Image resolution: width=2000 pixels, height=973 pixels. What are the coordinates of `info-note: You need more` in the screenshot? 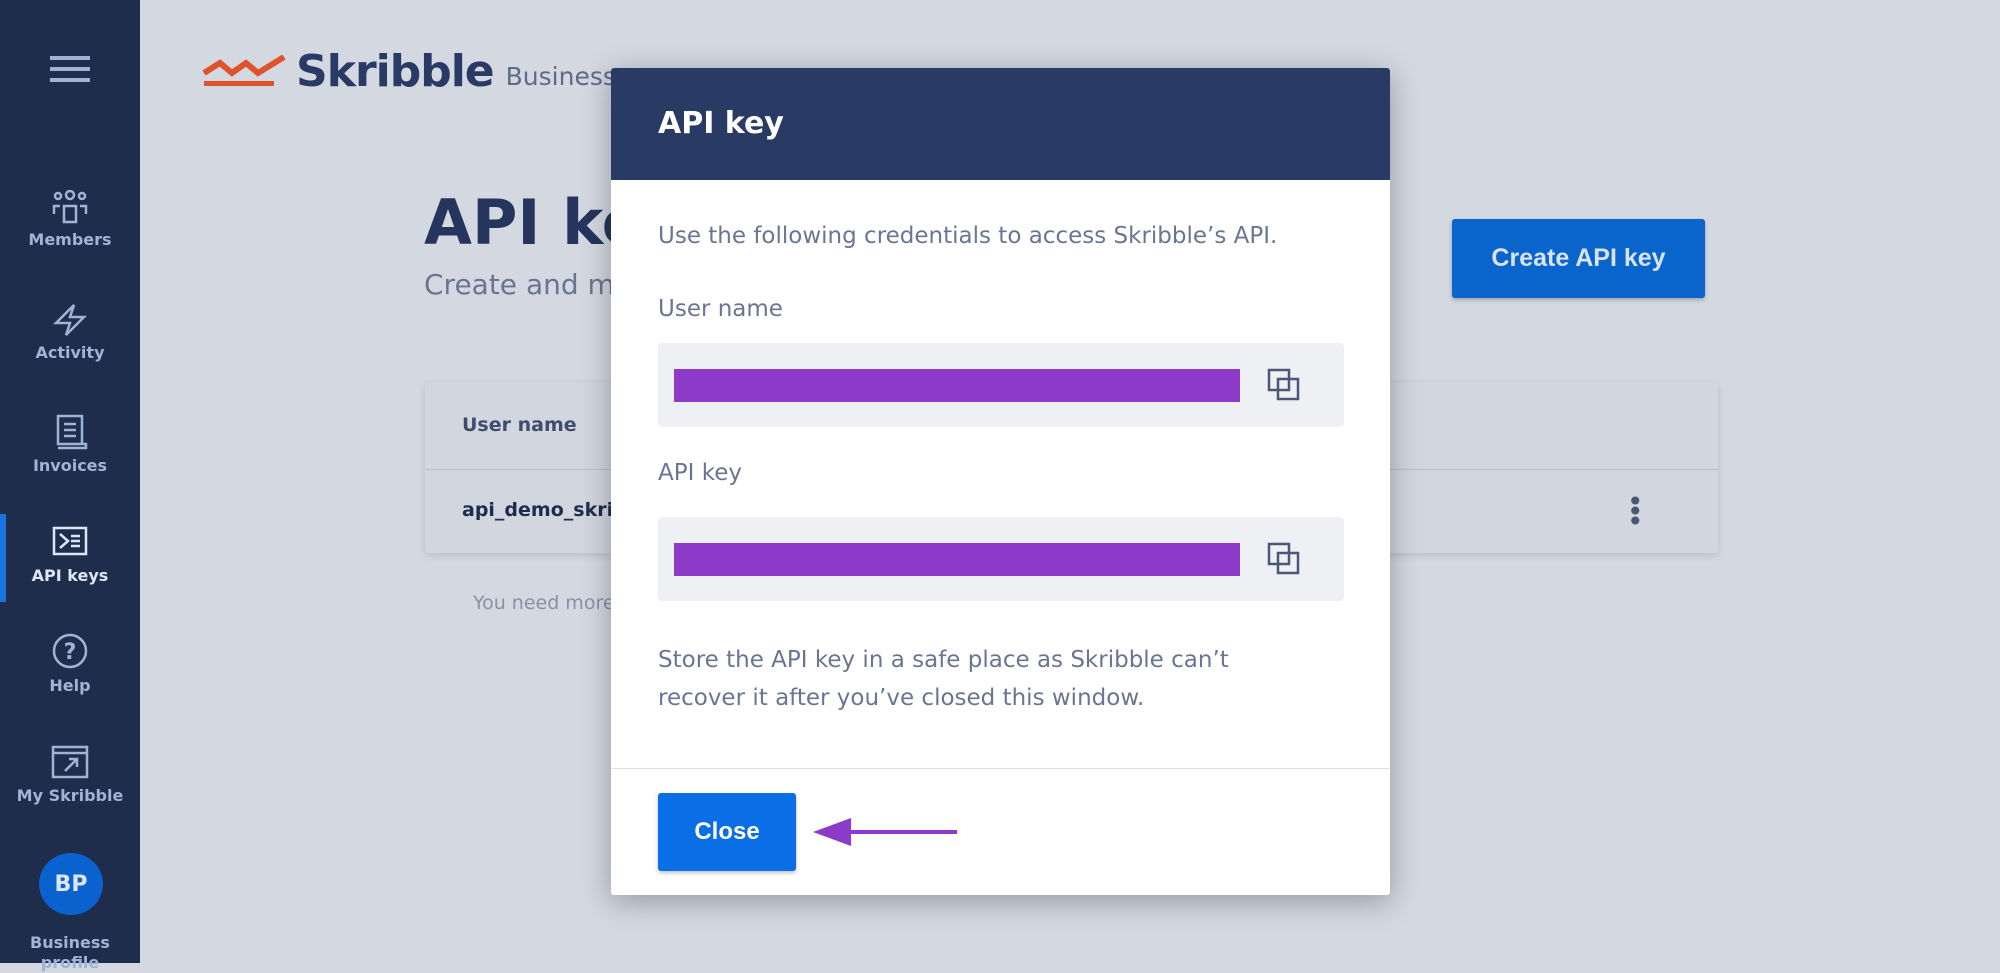 It's located at (544, 603).